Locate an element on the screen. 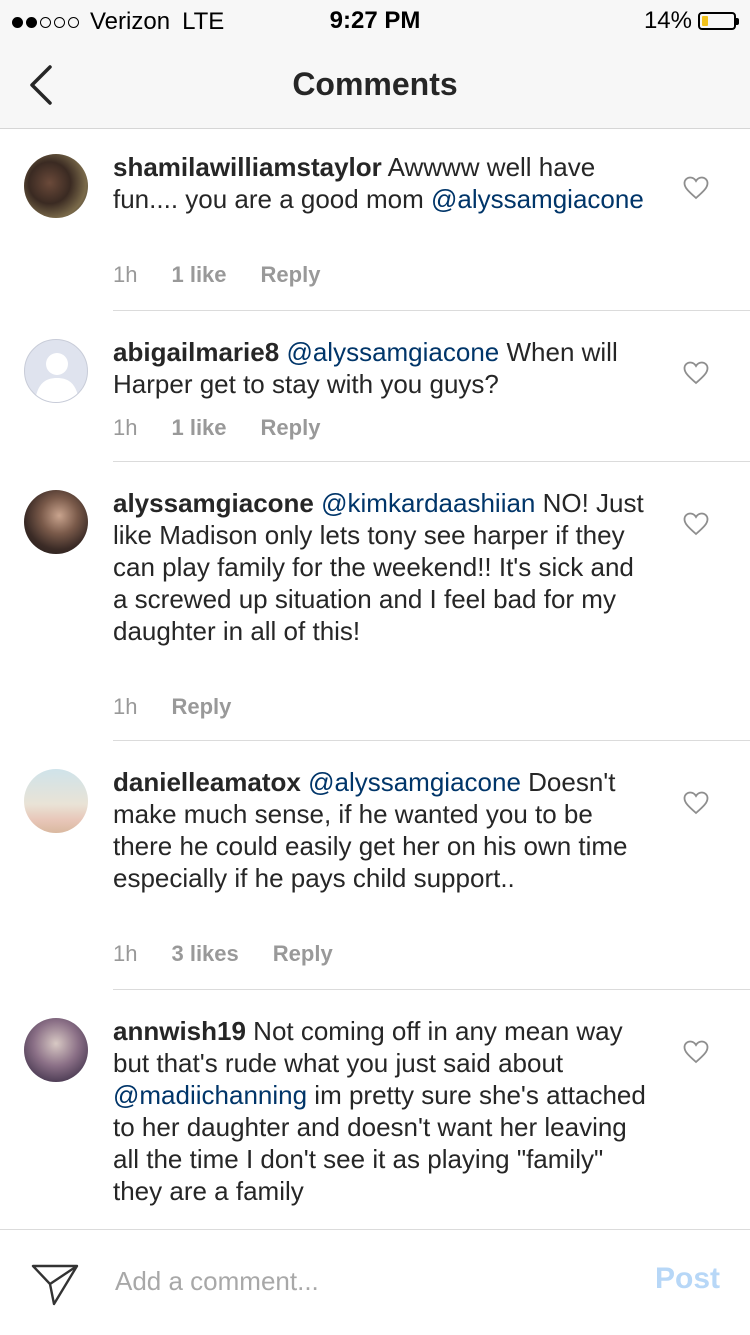 This screenshot has height=1335, width=750. clock: 9:27 PM is located at coordinates (375, 20).